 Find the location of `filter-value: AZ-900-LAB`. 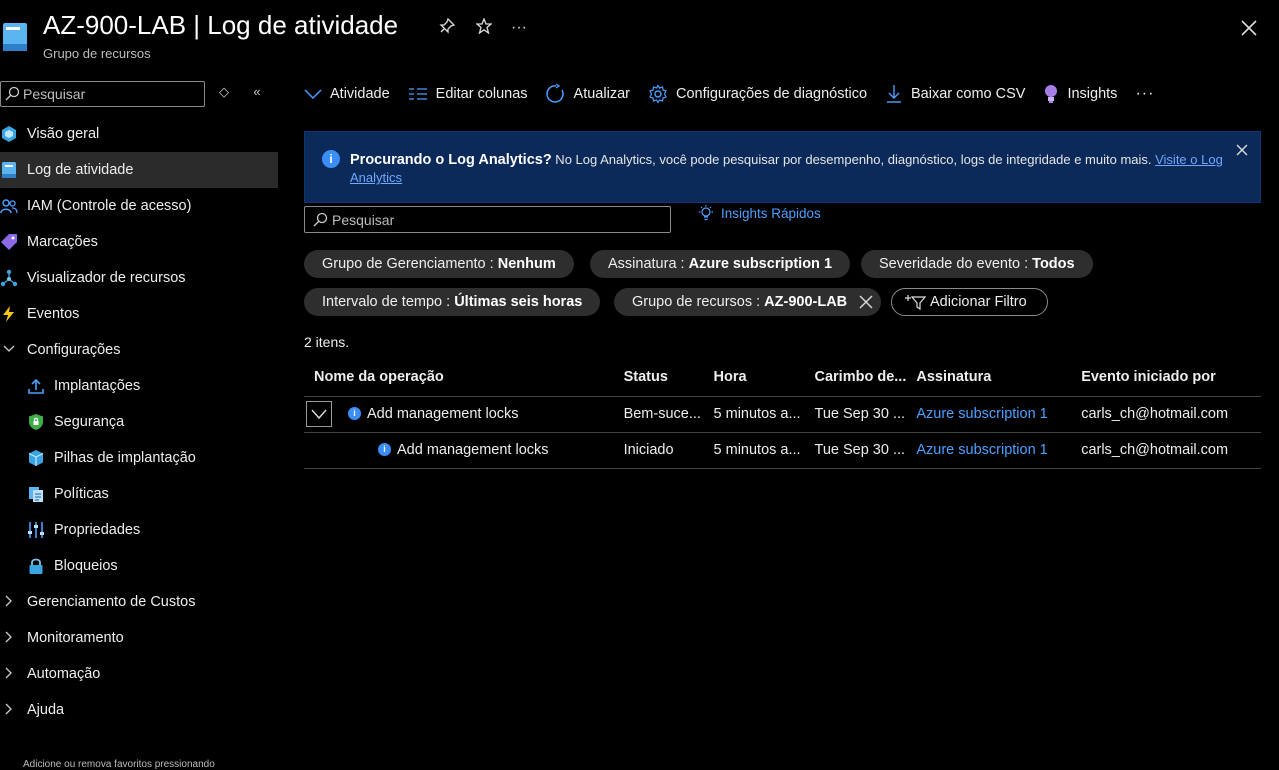

filter-value: AZ-900-LAB is located at coordinates (806, 302).